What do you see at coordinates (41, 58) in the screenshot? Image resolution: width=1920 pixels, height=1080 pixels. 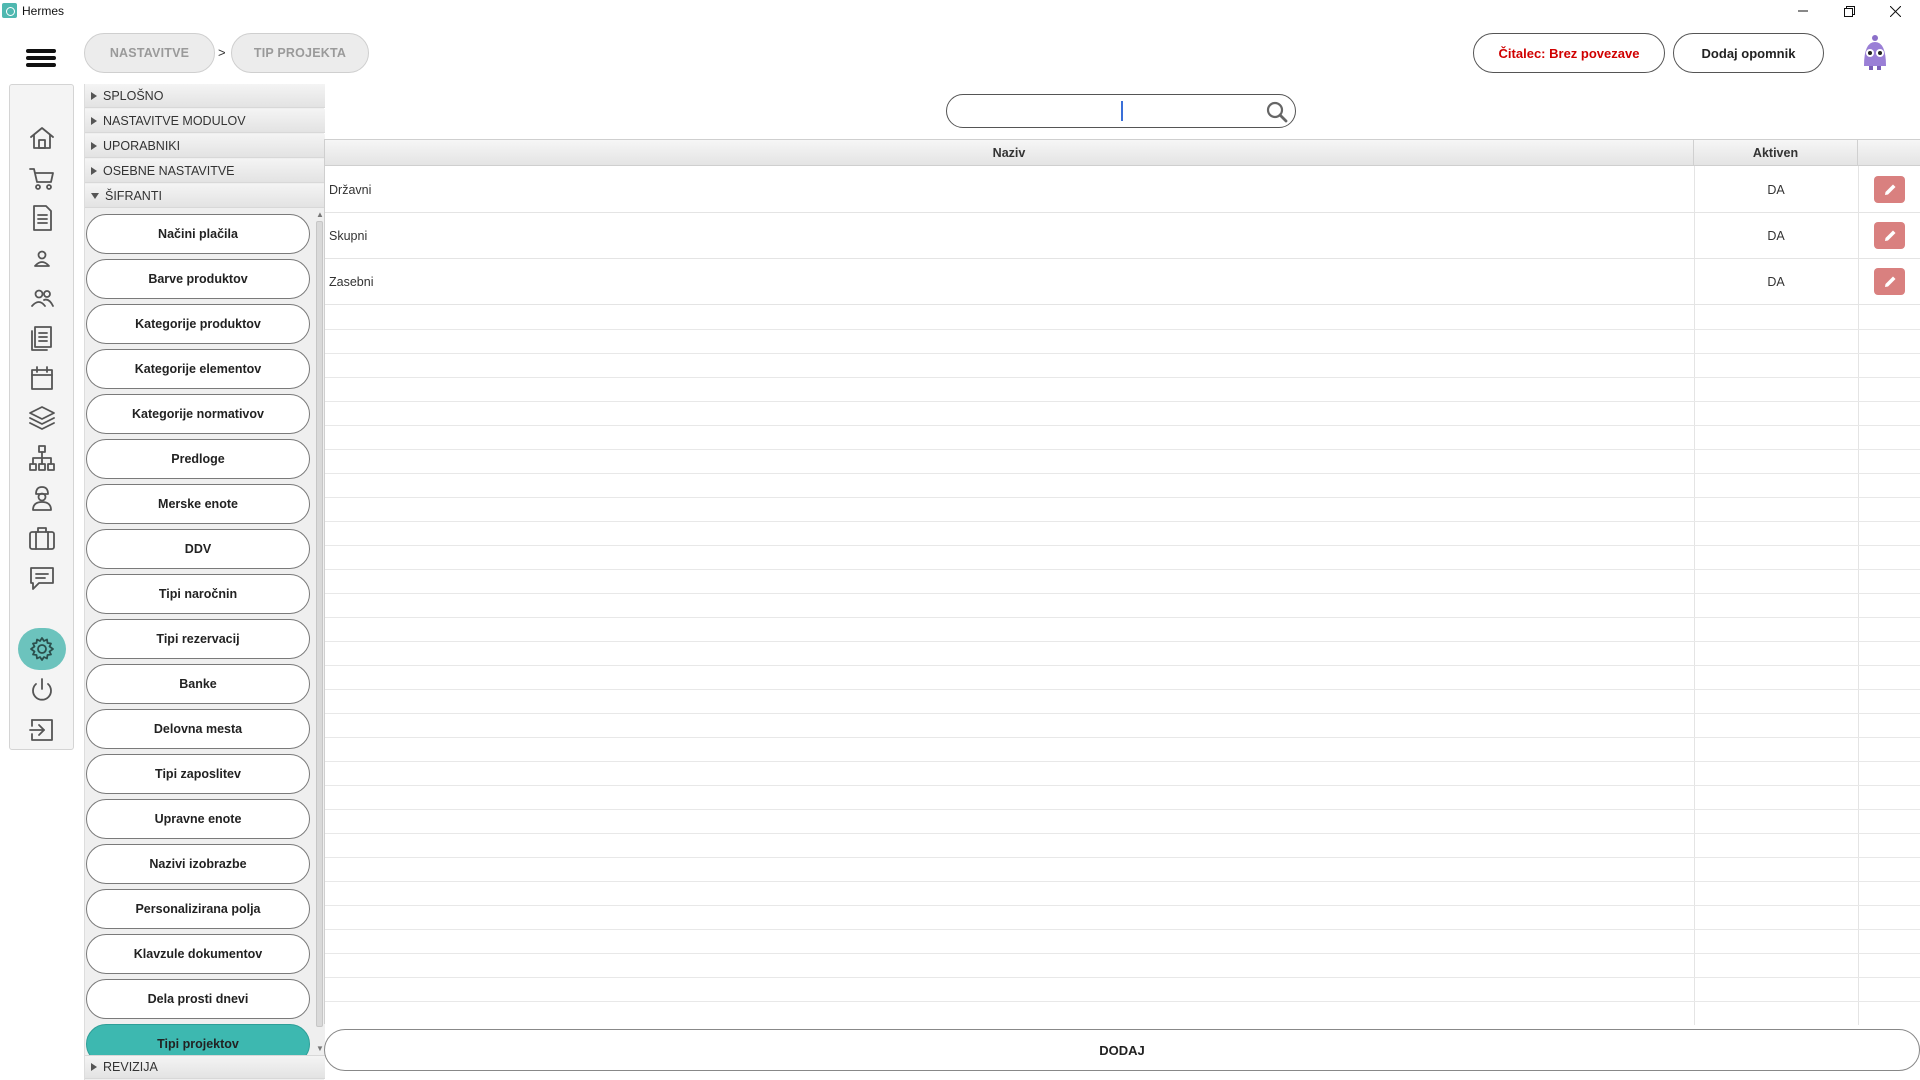 I see `menu-icon` at bounding box center [41, 58].